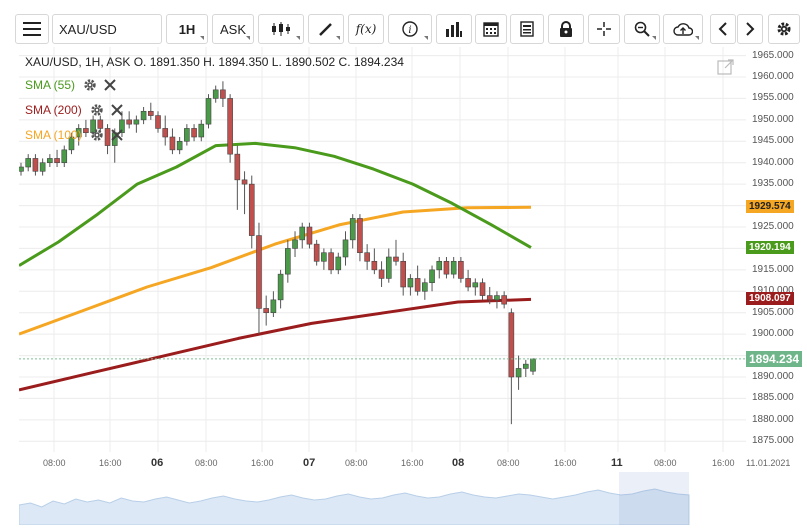 The height and width of the screenshot is (530, 807). Describe the element at coordinates (617, 463) in the screenshot. I see `time-tick-label: 11` at that location.